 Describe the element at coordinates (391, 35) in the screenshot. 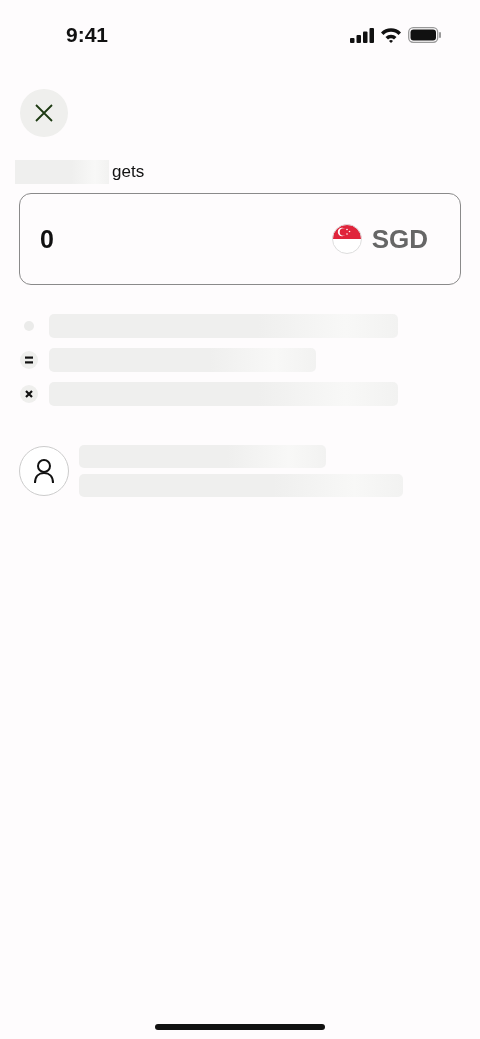

I see `wifi-icon` at that location.